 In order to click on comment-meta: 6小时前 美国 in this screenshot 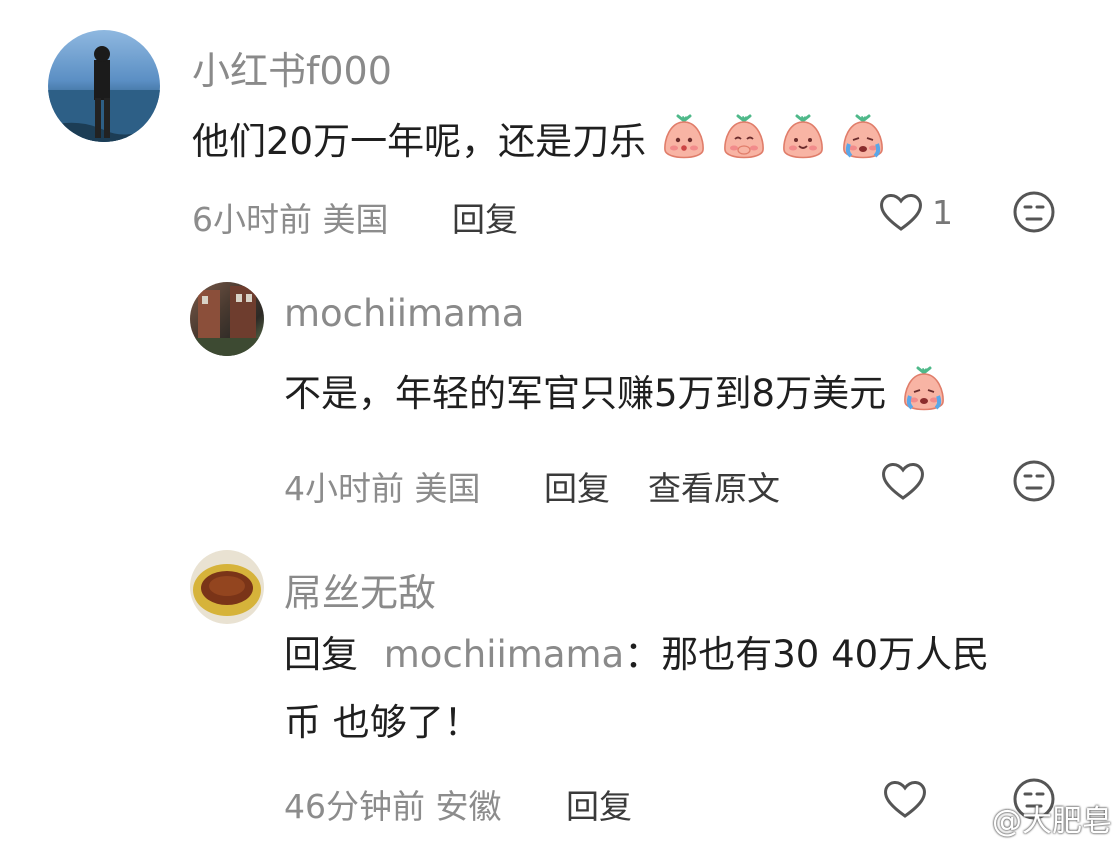, I will do `click(290, 217)`.